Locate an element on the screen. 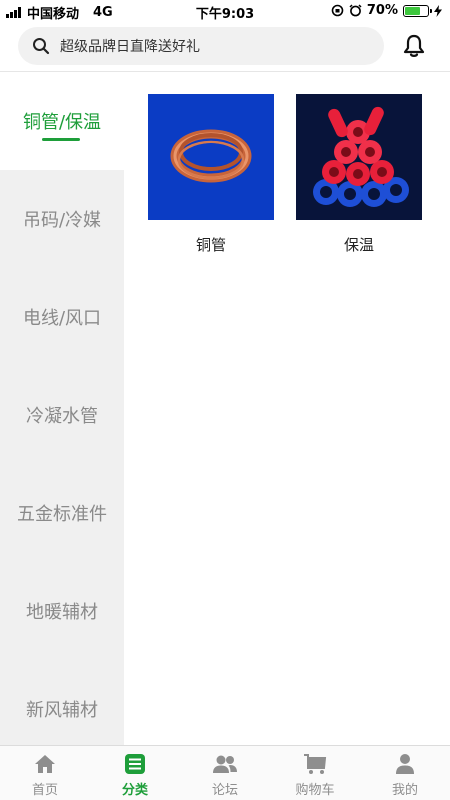 The image size is (450, 800). product-label: 保温 is located at coordinates (358, 245).